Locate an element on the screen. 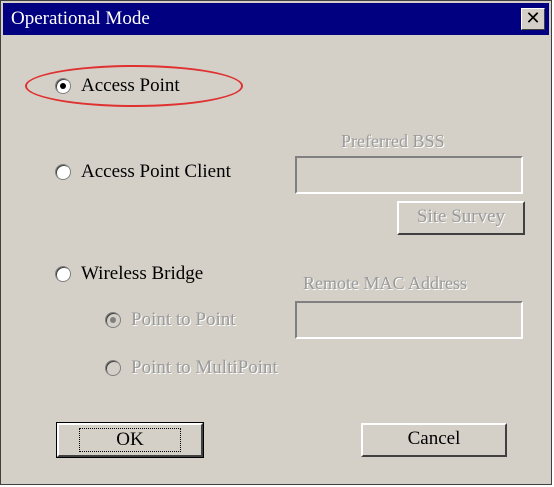 The image size is (554, 487). ok-button: OK is located at coordinates (130, 440).